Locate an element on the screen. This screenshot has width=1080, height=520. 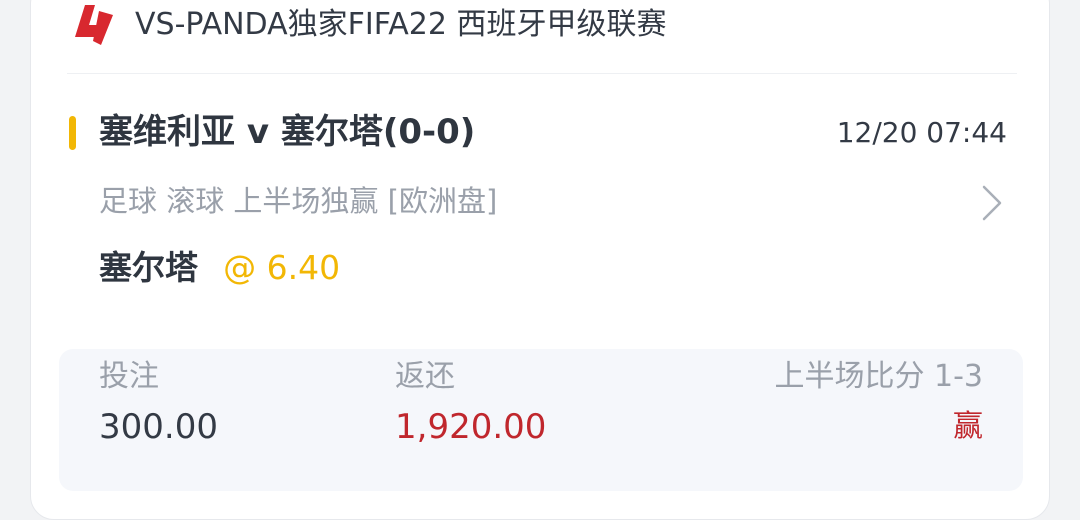
result-badge: 赢 is located at coordinates (968, 426).